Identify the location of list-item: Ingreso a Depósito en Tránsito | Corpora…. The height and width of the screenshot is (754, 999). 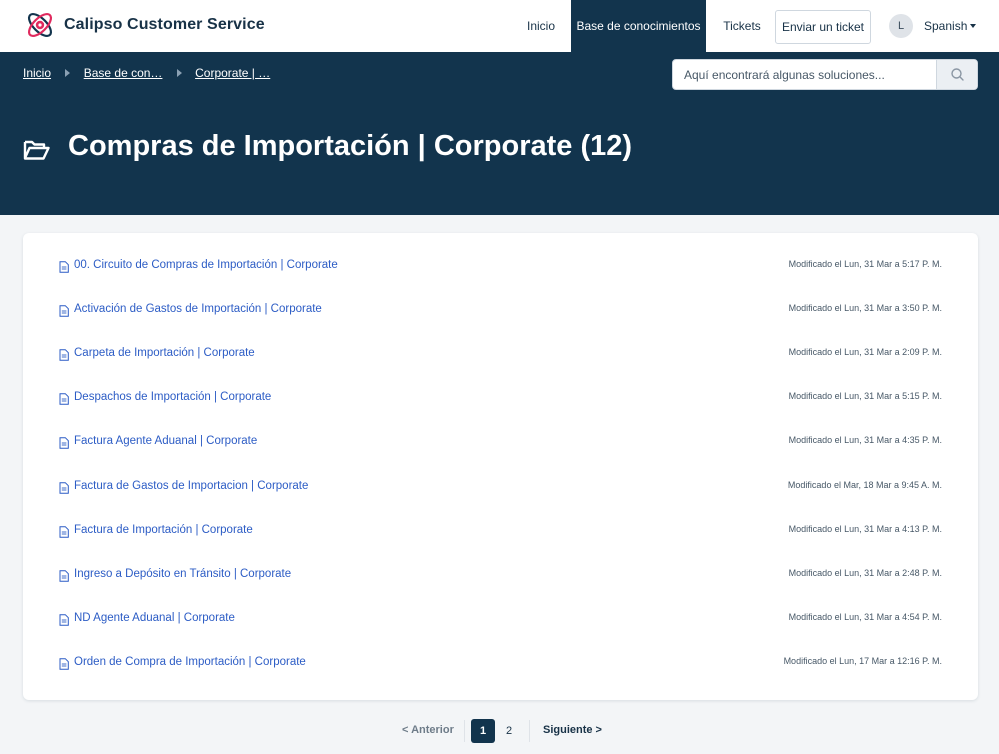
(500, 576).